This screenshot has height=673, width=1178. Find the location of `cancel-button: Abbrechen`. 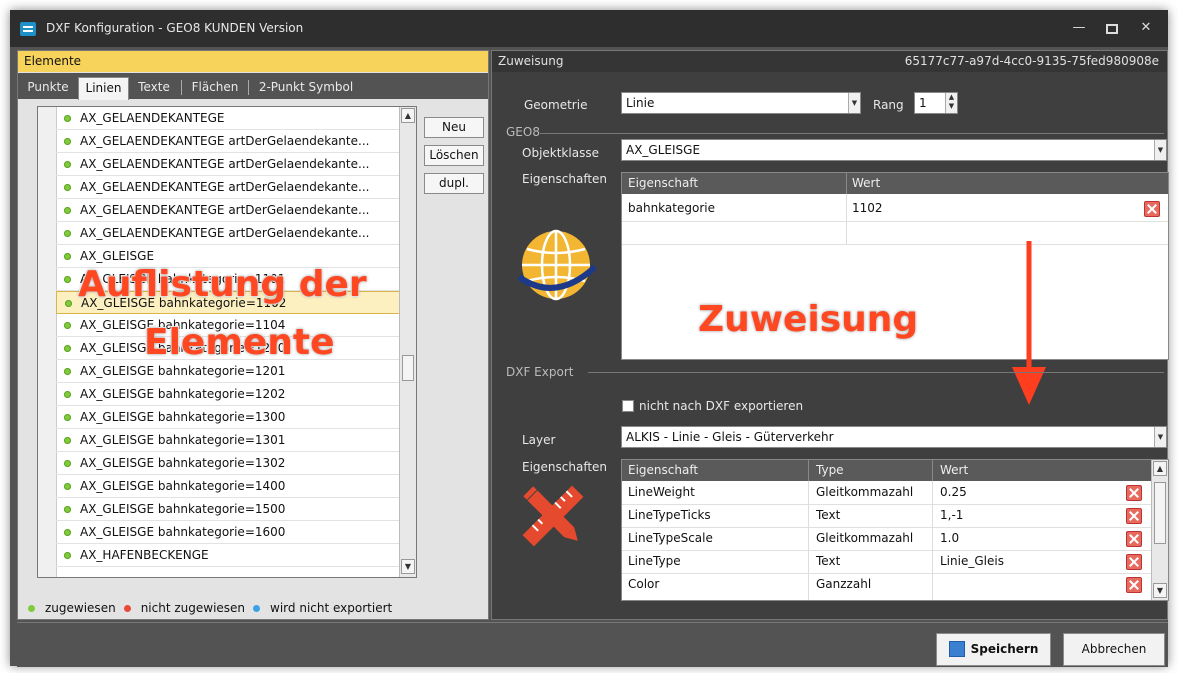

cancel-button: Abbrechen is located at coordinates (1114, 649).